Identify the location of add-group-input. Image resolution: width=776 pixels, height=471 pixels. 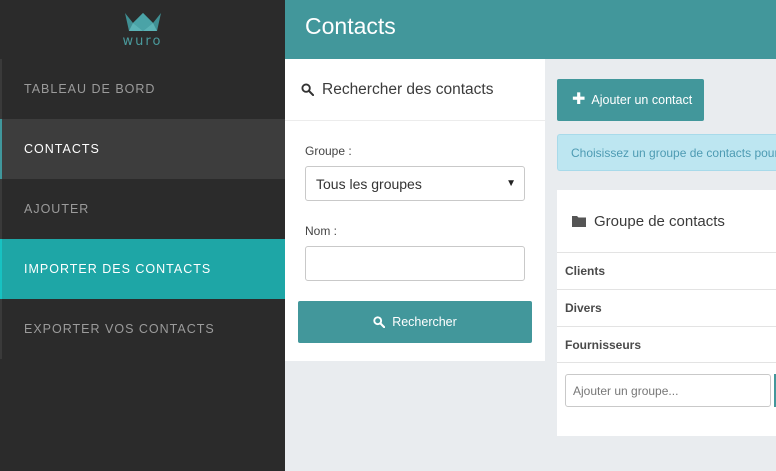
(668, 390).